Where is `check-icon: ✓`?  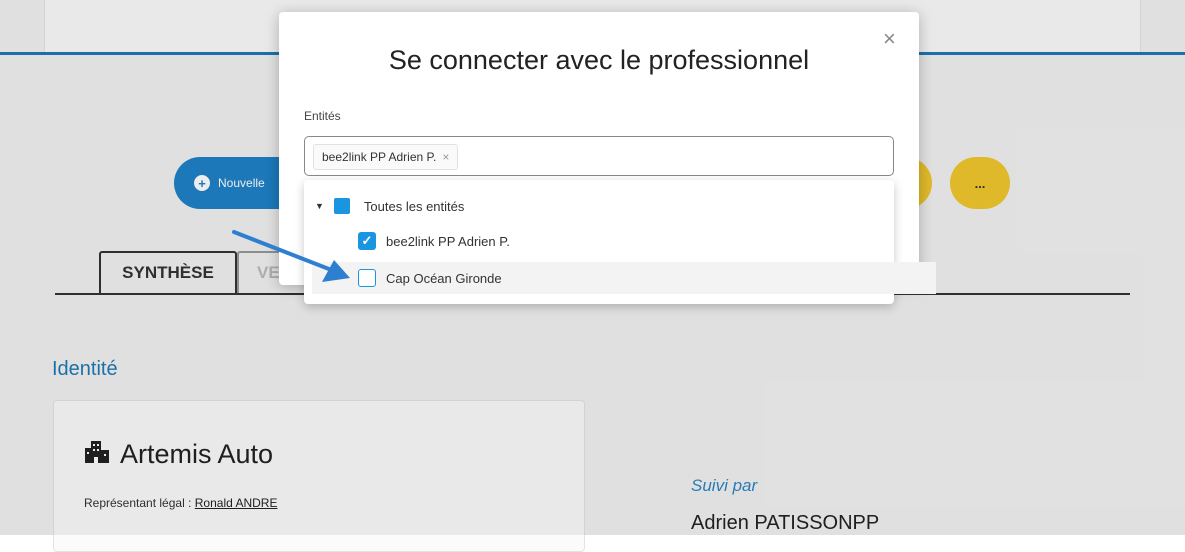 check-icon: ✓ is located at coordinates (367, 241).